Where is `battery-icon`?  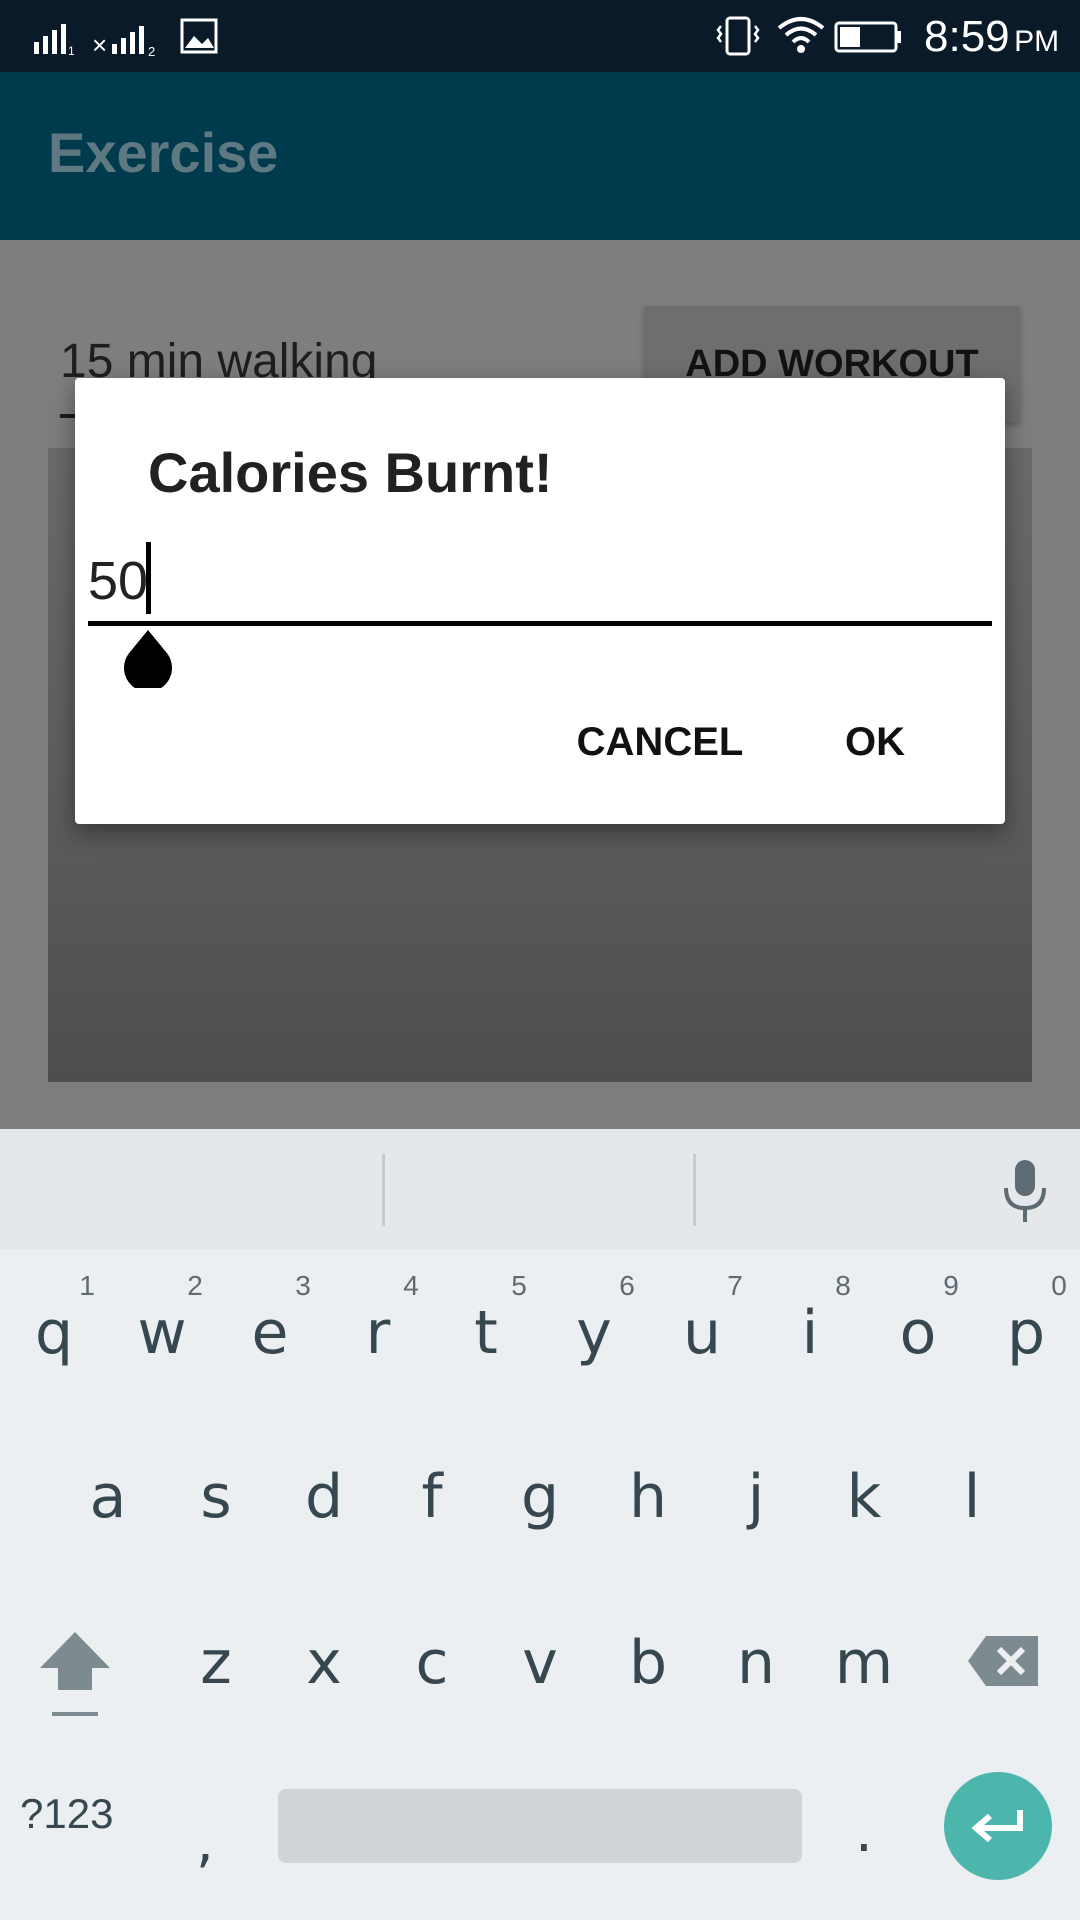 battery-icon is located at coordinates (867, 37).